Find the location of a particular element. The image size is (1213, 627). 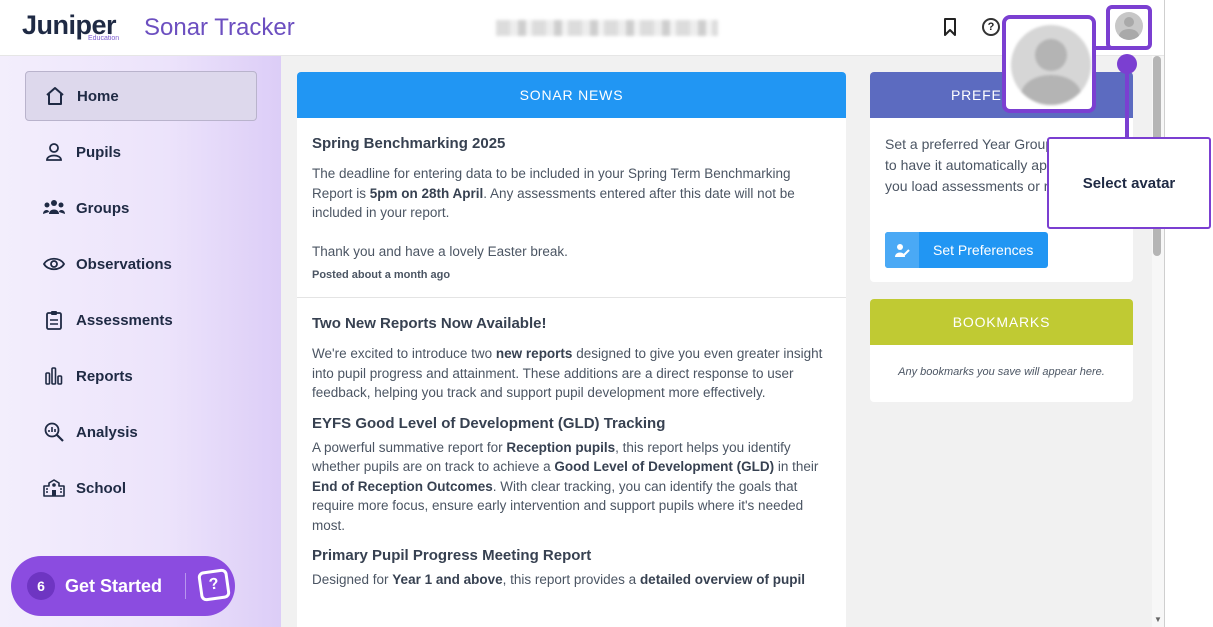

sidebar-item-label: Groups is located at coordinates (103, 208).